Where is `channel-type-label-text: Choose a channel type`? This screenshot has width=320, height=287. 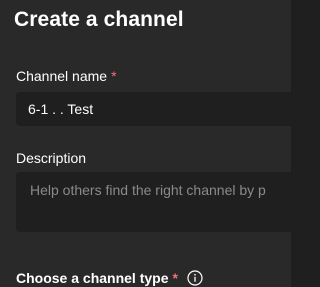 channel-type-label-text: Choose a channel type is located at coordinates (92, 278).